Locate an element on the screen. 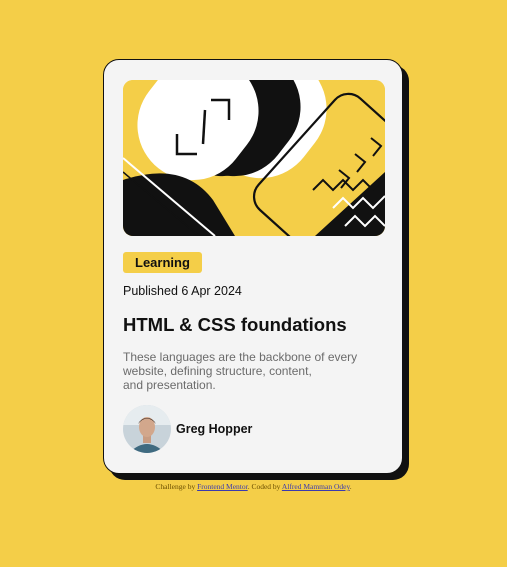 The width and height of the screenshot is (507, 567). hero-illustration is located at coordinates (254, 158).